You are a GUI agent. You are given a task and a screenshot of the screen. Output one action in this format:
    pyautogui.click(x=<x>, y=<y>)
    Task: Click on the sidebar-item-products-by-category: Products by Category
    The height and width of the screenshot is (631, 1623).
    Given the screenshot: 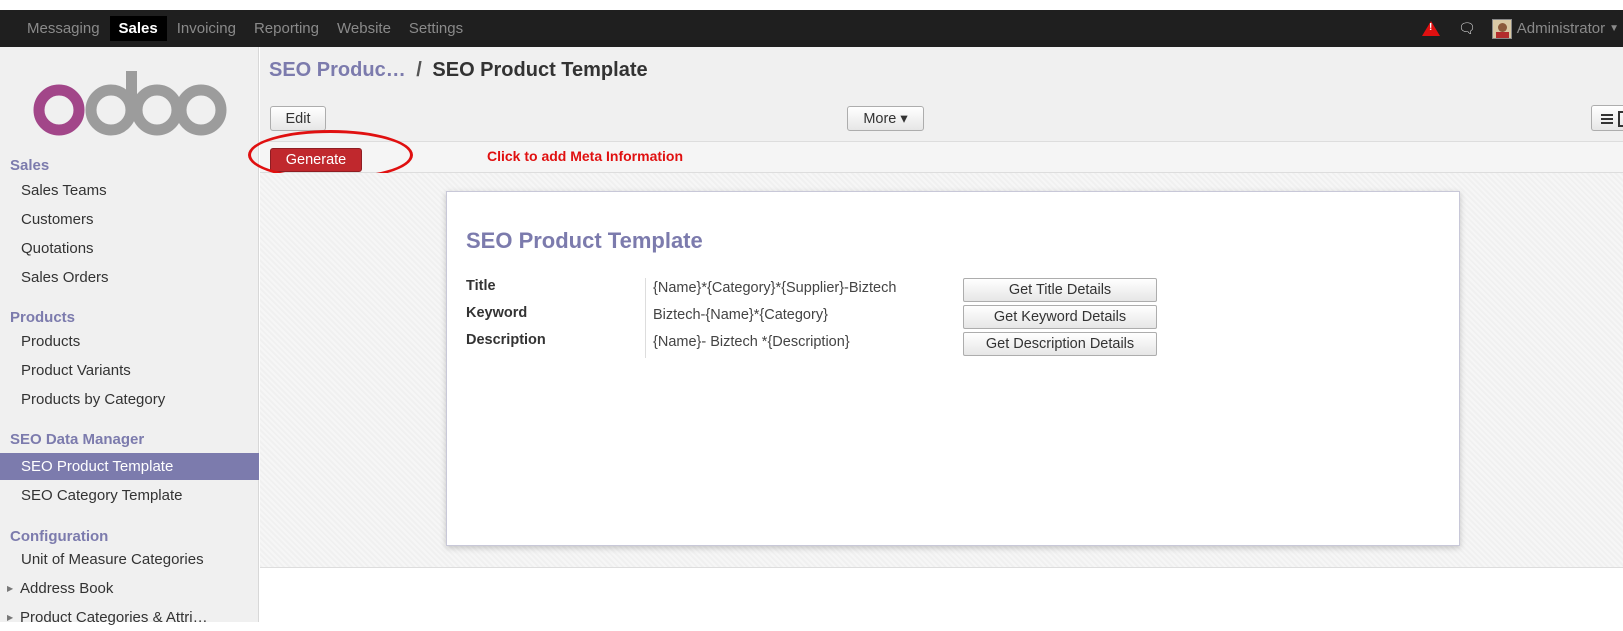 What is the action you would take?
    pyautogui.click(x=129, y=399)
    